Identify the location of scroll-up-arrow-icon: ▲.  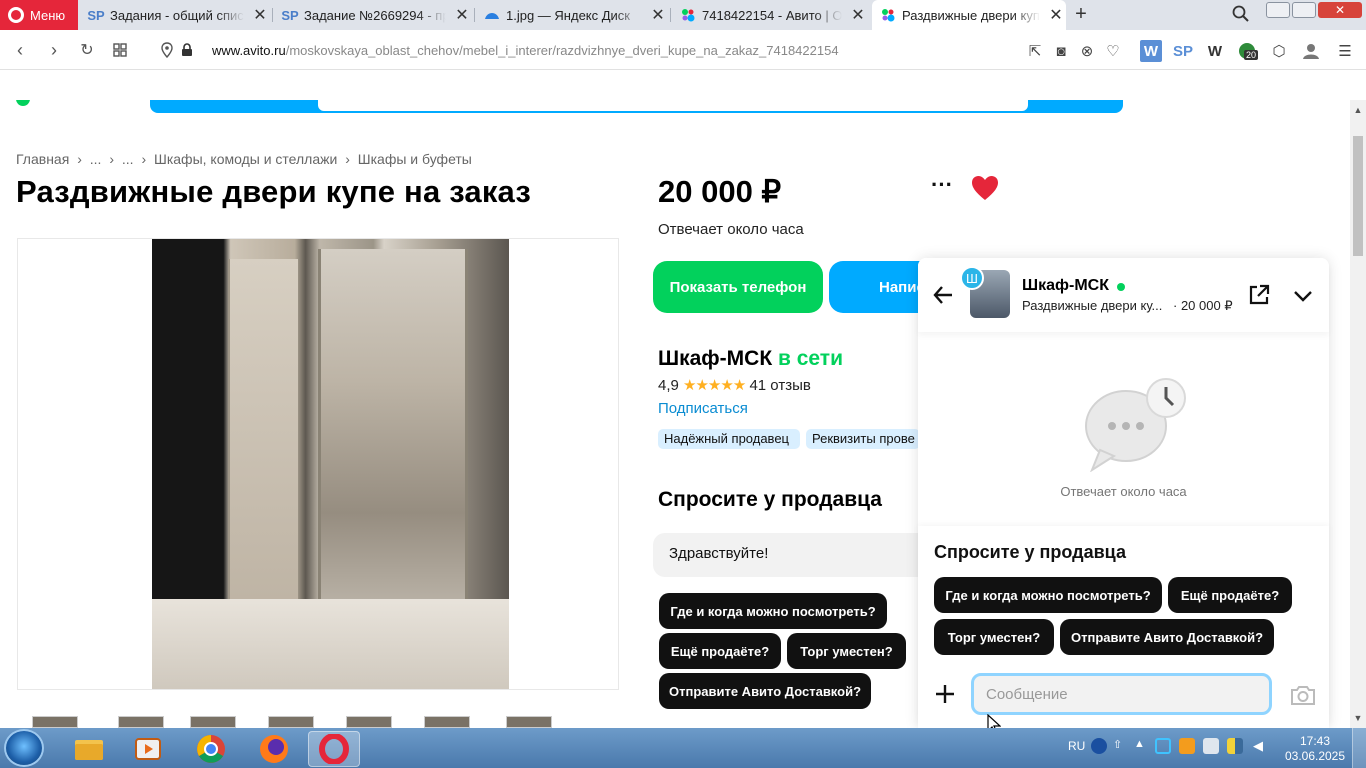
(1358, 110).